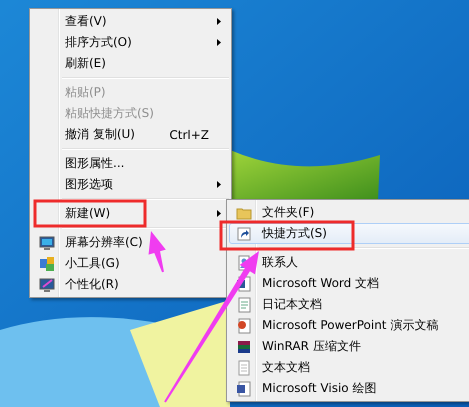  I want to click on text-document-icon, so click(244, 368).